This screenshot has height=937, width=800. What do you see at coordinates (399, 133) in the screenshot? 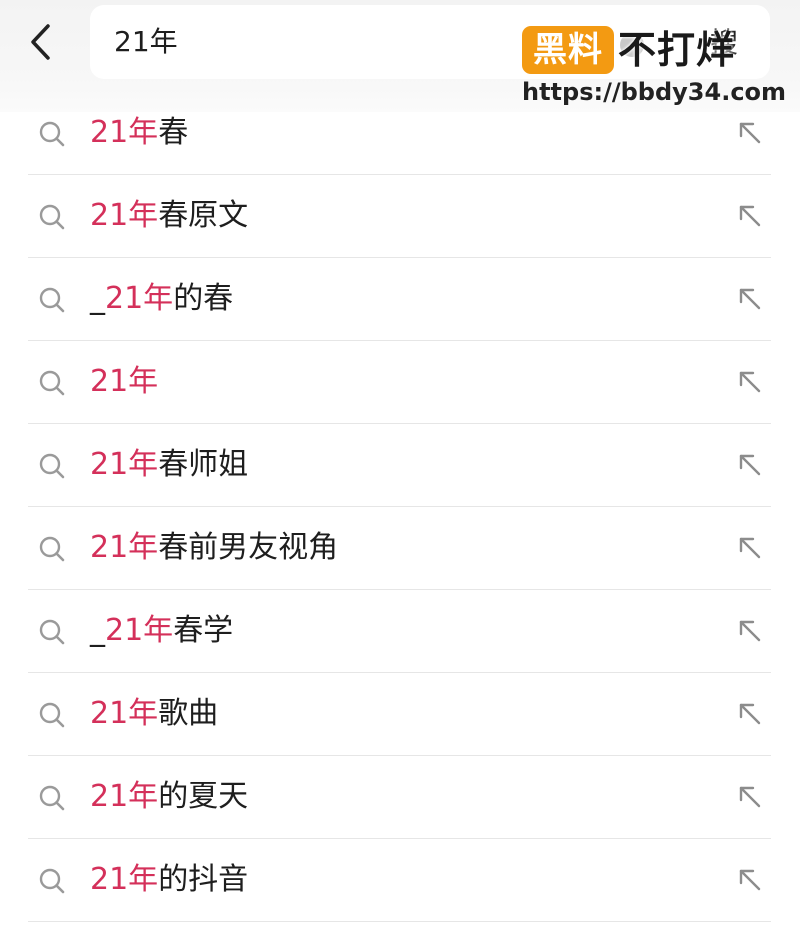
I see `suggestion-item: 21年春` at bounding box center [399, 133].